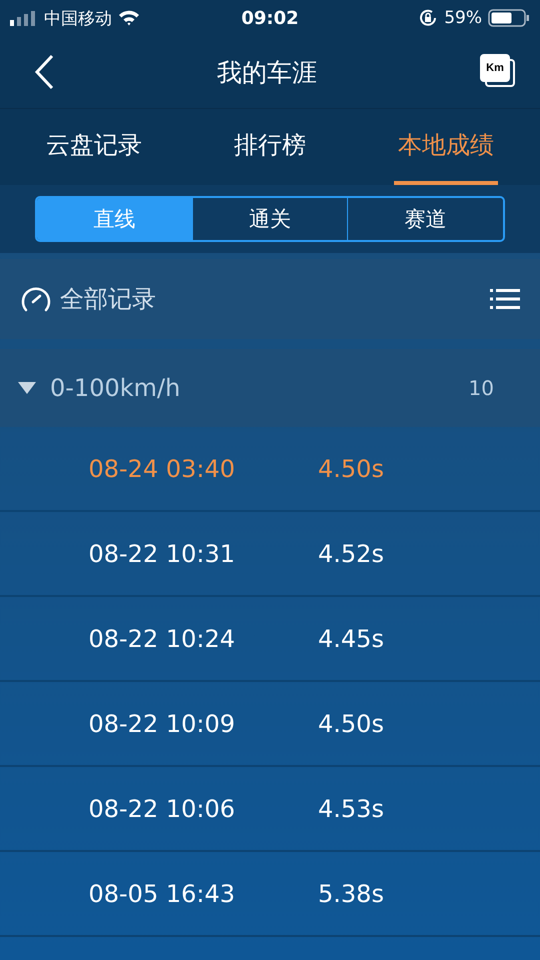  I want to click on speedometer-icon, so click(36, 299).